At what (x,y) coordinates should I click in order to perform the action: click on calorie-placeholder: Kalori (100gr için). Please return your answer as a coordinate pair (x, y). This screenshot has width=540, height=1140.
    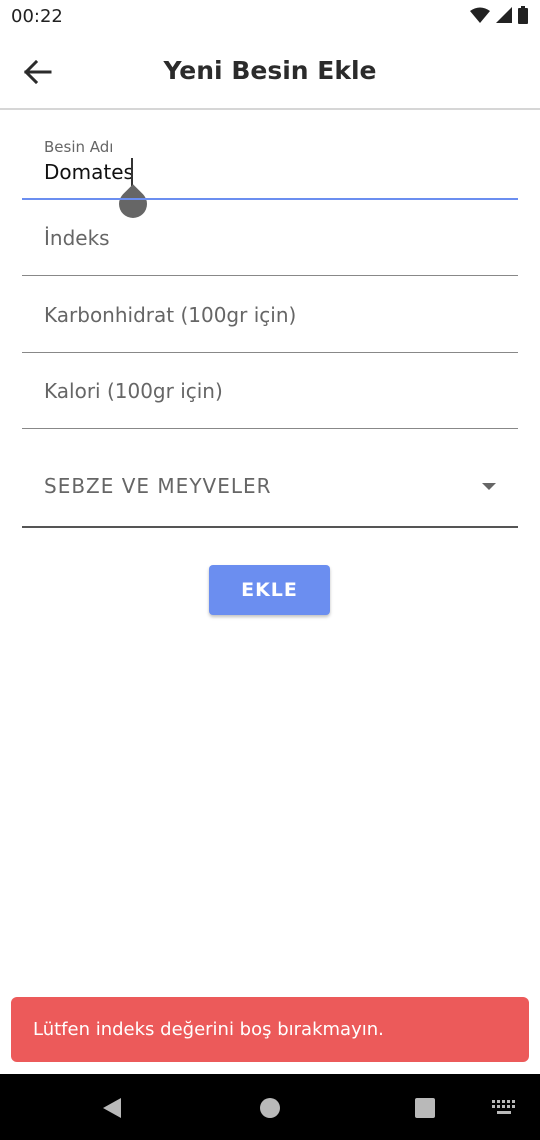
    Looking at the image, I should click on (133, 391).